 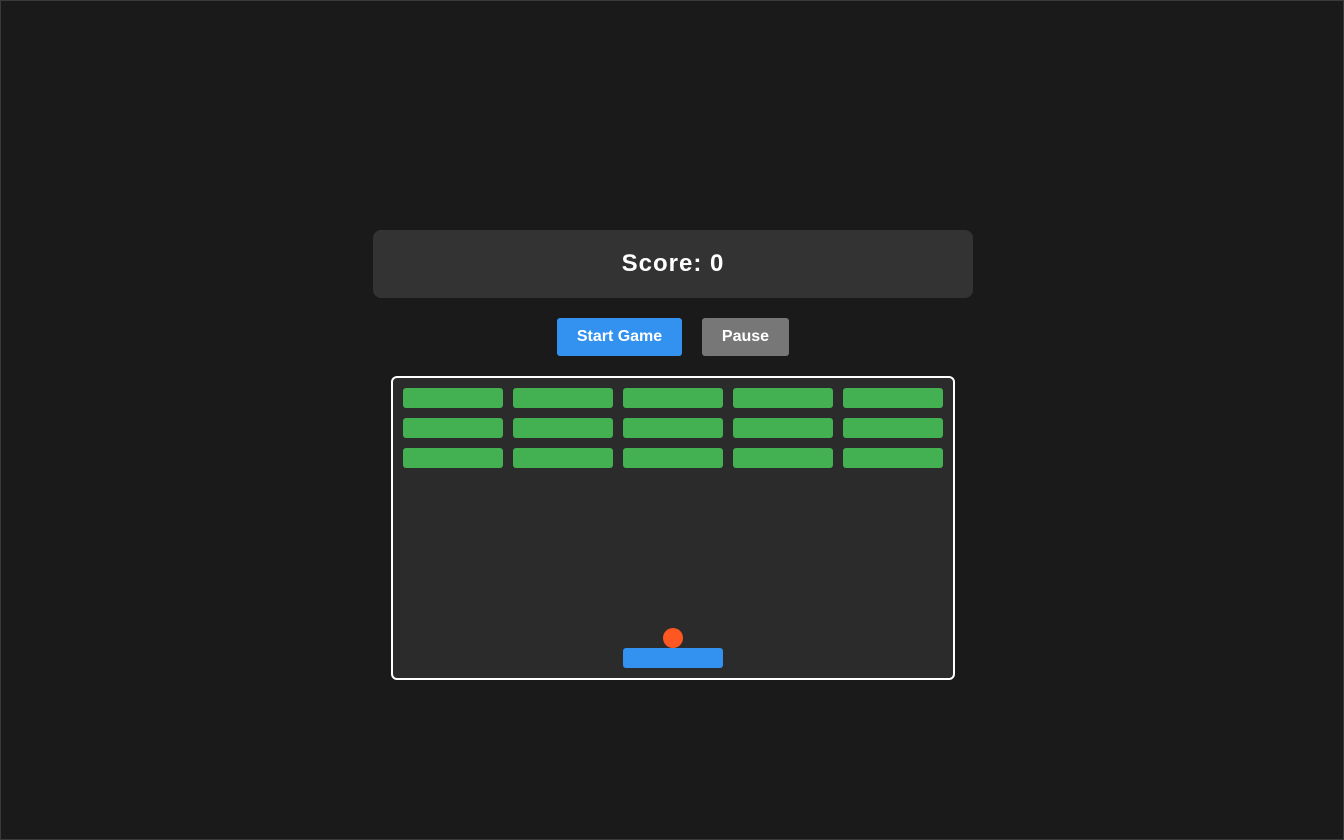 I want to click on score-panel: Score: 0, so click(x=673, y=264).